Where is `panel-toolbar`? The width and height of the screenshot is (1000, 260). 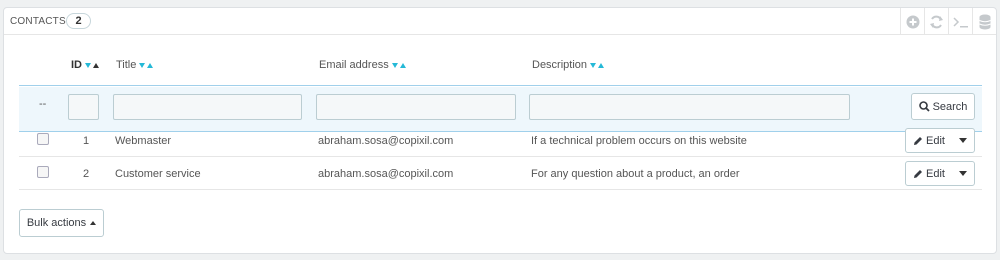
panel-toolbar is located at coordinates (948, 21).